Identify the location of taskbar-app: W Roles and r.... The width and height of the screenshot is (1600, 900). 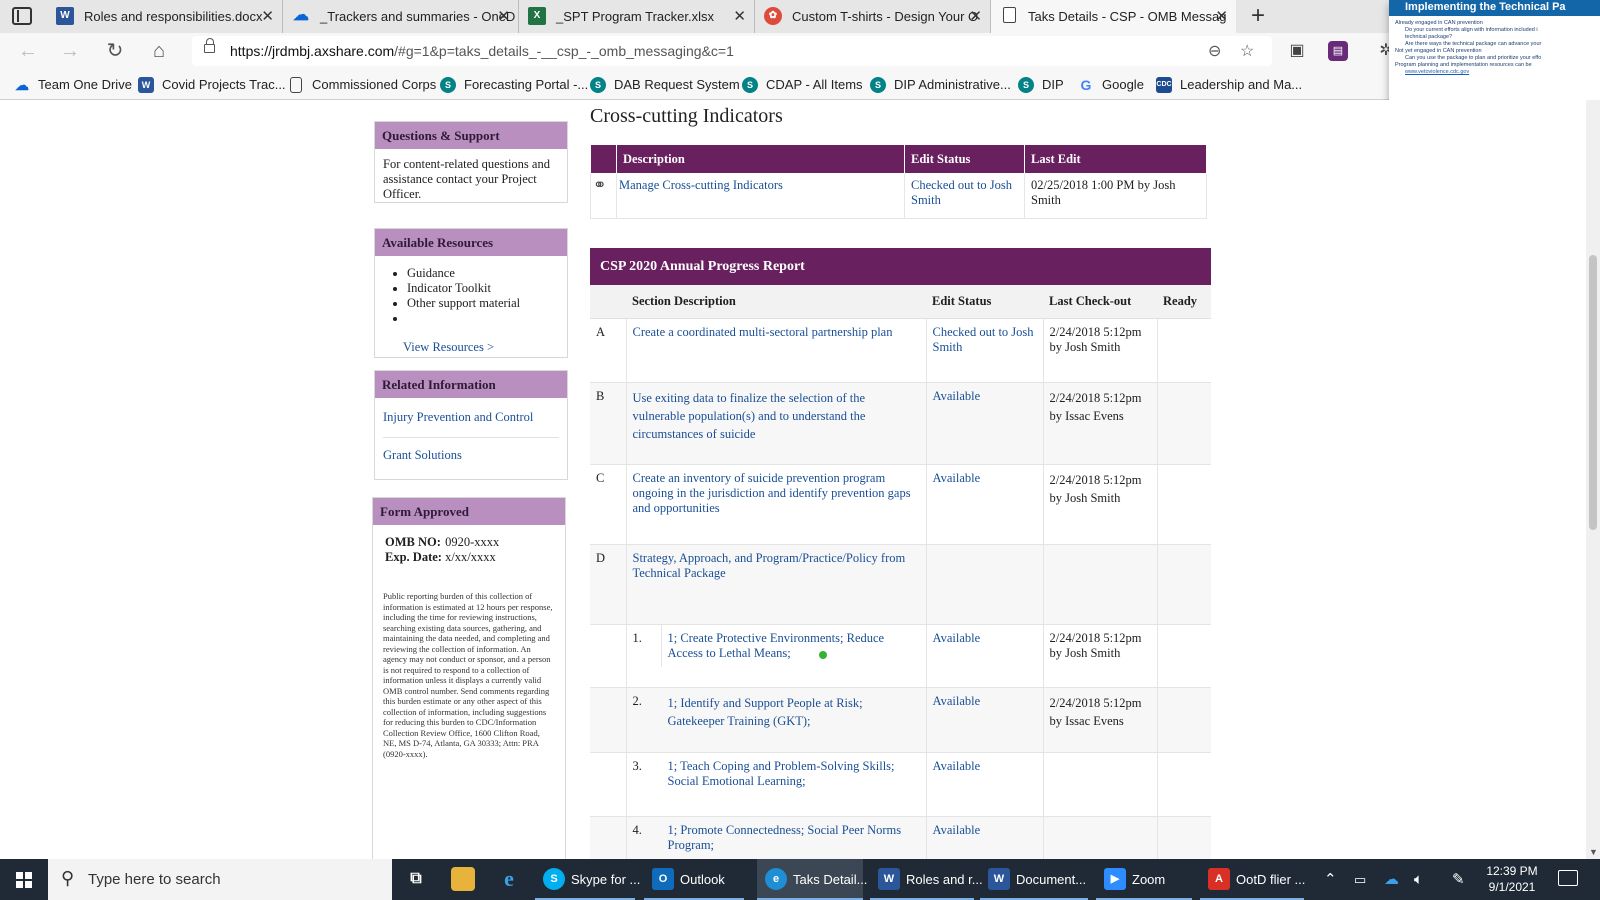
(926, 879).